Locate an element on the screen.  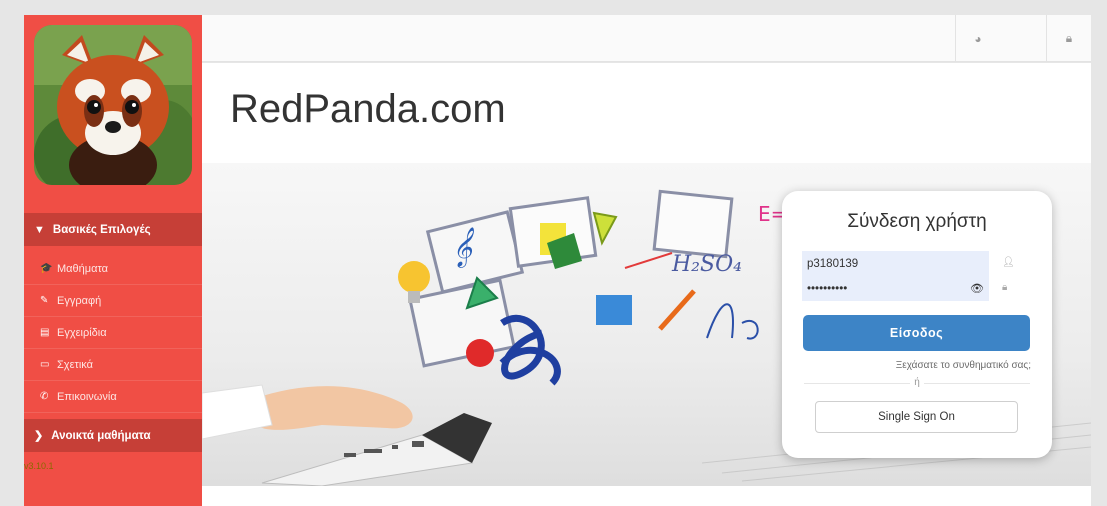
login-title: Σύνδεση χρήστη is located at coordinates (917, 221).